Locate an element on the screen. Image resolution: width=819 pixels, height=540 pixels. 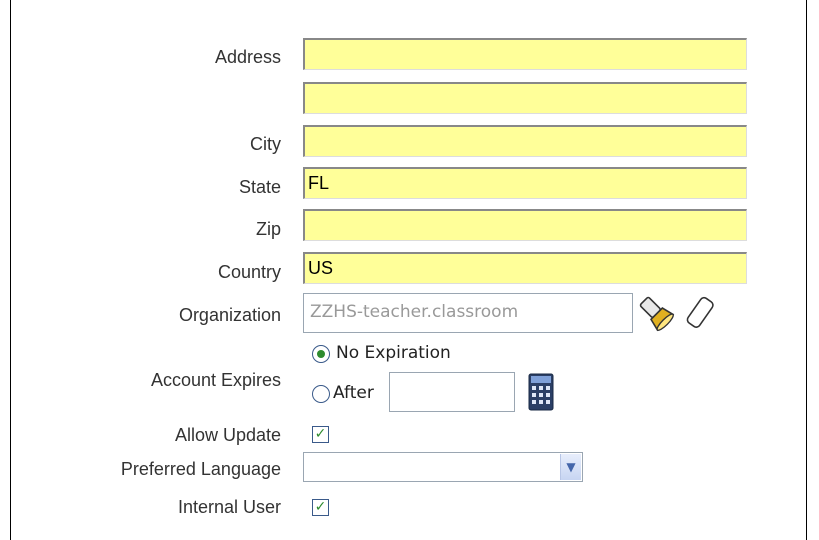
zip-label: Zip is located at coordinates (268, 229).